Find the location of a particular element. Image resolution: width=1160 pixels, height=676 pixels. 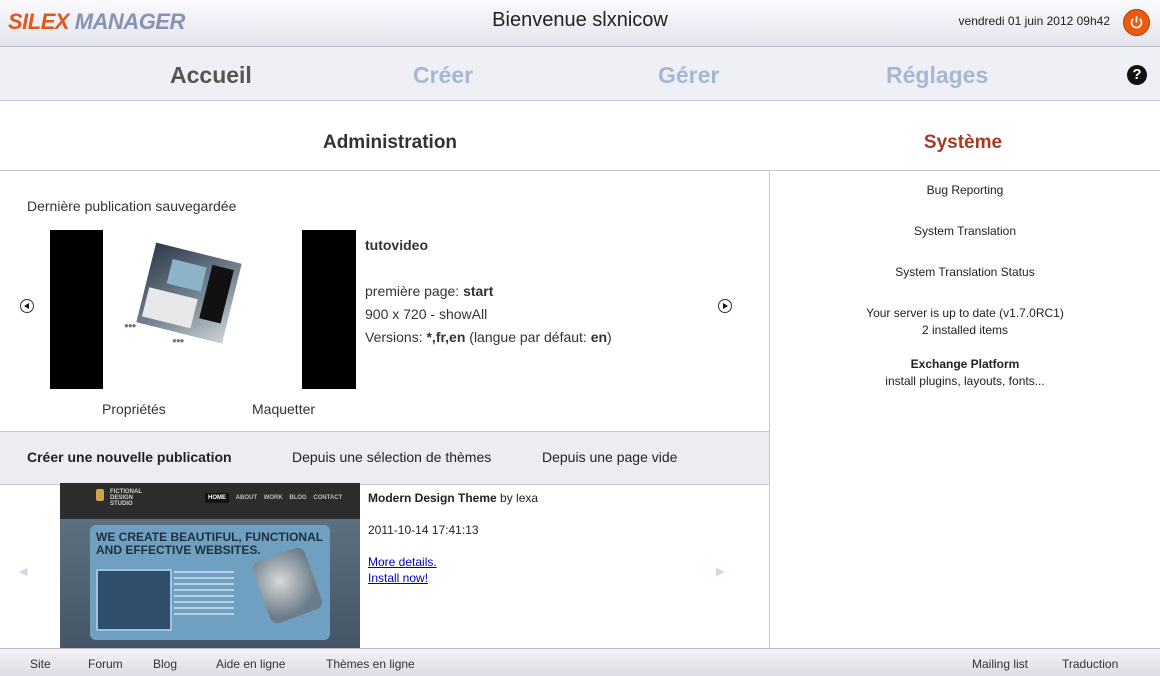

installed-items: 2 installed items is located at coordinates (965, 330).